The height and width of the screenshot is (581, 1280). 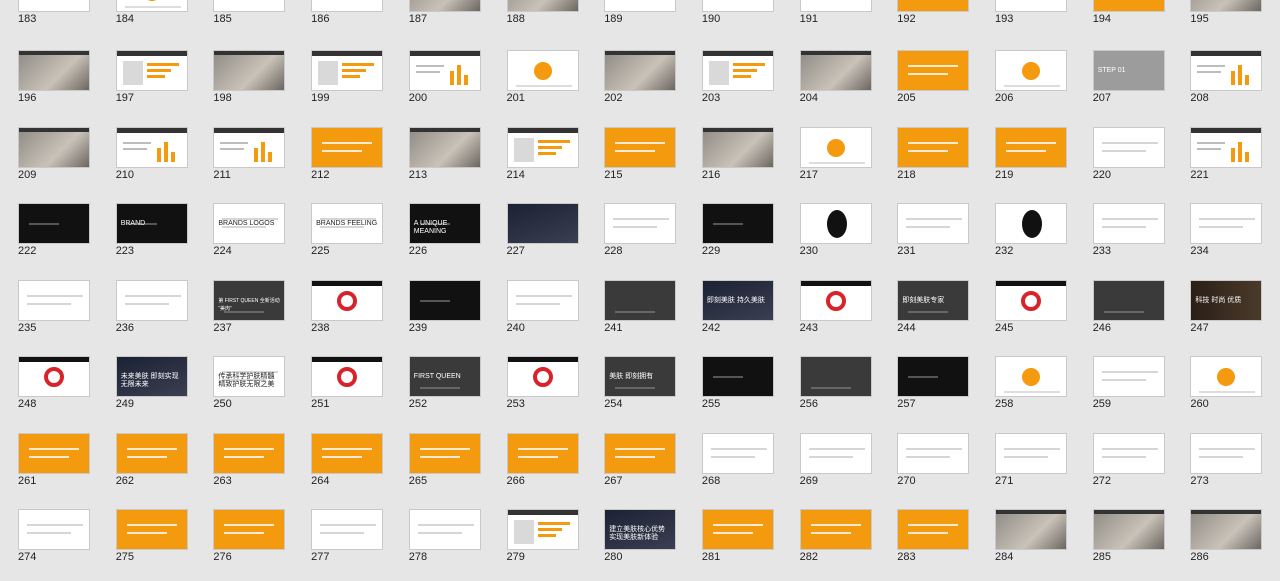 What do you see at coordinates (830, 385) in the screenshot?
I see `slide-thumbnail-256: 256` at bounding box center [830, 385].